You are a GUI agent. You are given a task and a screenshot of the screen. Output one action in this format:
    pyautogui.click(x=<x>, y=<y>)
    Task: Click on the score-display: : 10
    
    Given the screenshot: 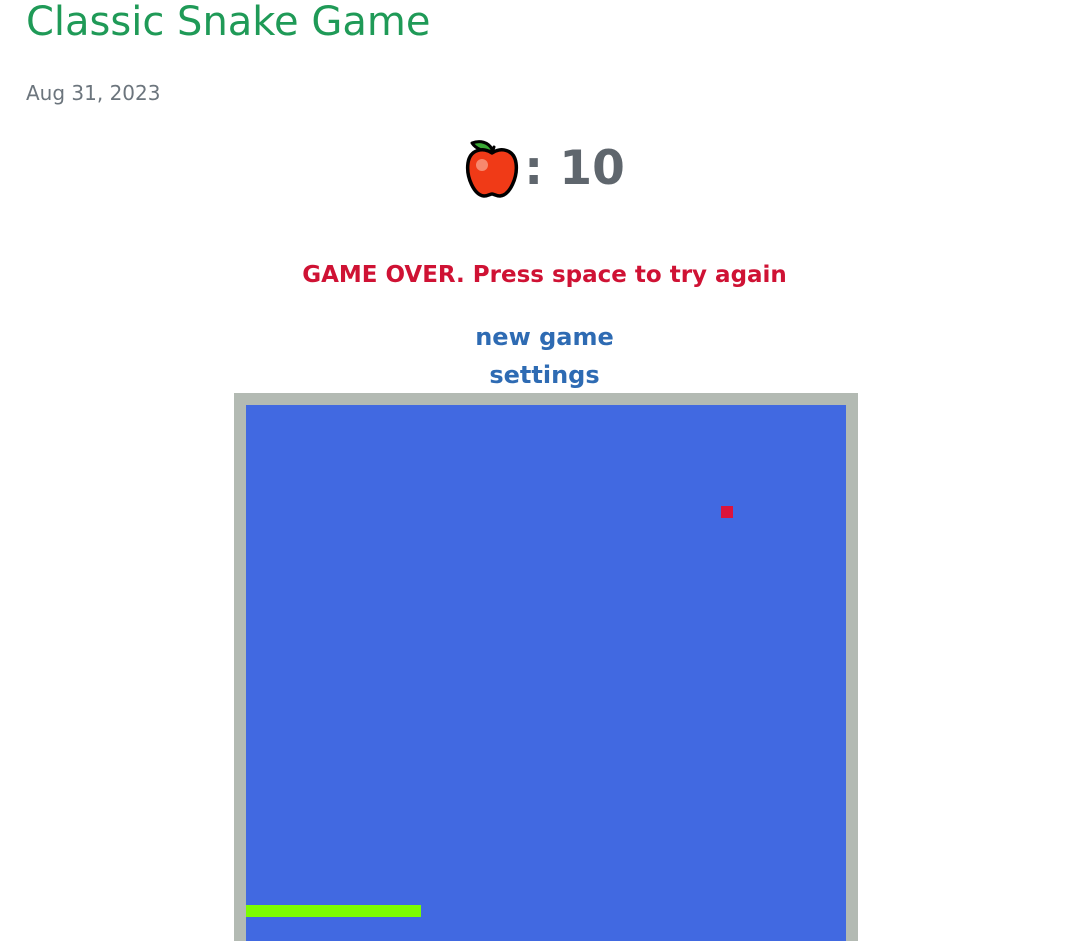 What is the action you would take?
    pyautogui.click(x=544, y=169)
    